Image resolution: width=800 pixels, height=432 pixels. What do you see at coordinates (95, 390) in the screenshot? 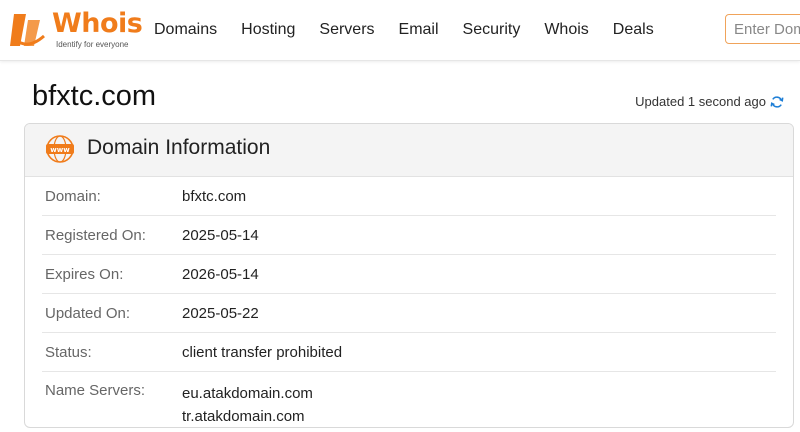
I see `row-label: Name Servers:` at bounding box center [95, 390].